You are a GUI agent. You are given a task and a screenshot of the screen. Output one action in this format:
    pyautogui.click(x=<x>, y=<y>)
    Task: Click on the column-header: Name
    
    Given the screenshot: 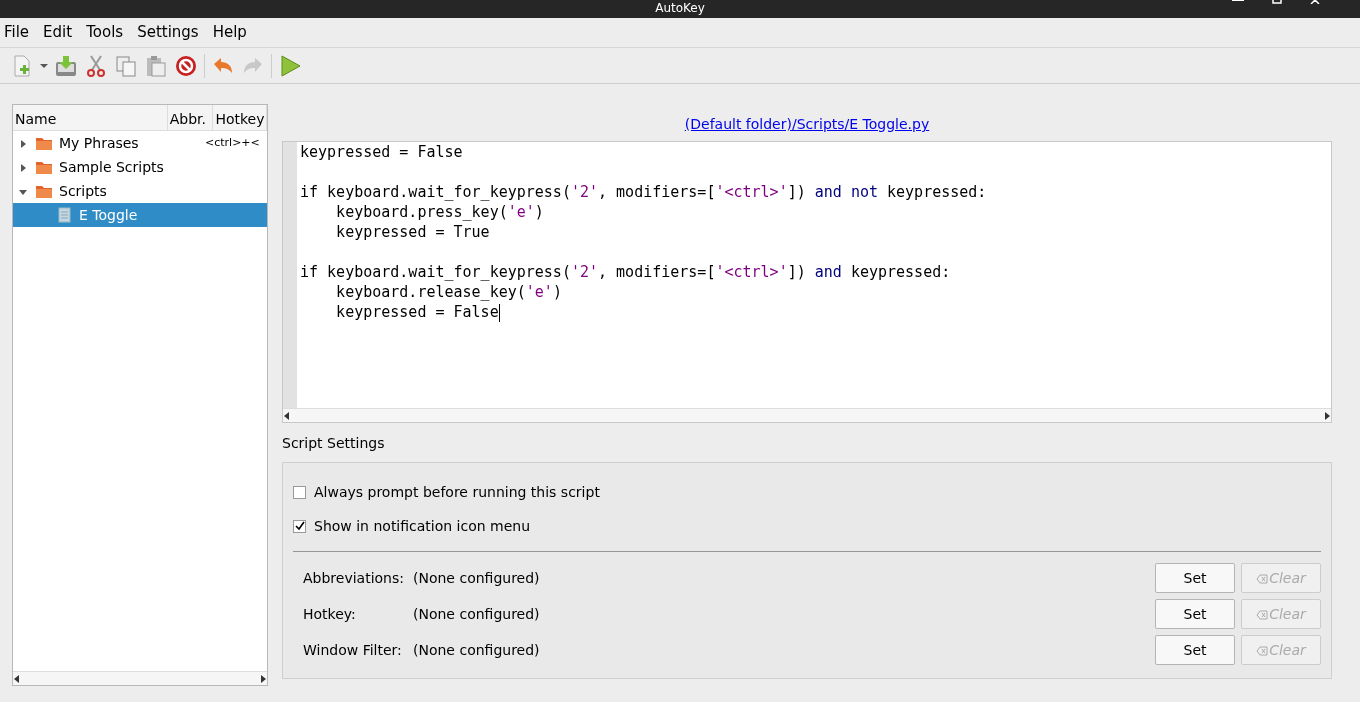 What is the action you would take?
    pyautogui.click(x=90, y=117)
    